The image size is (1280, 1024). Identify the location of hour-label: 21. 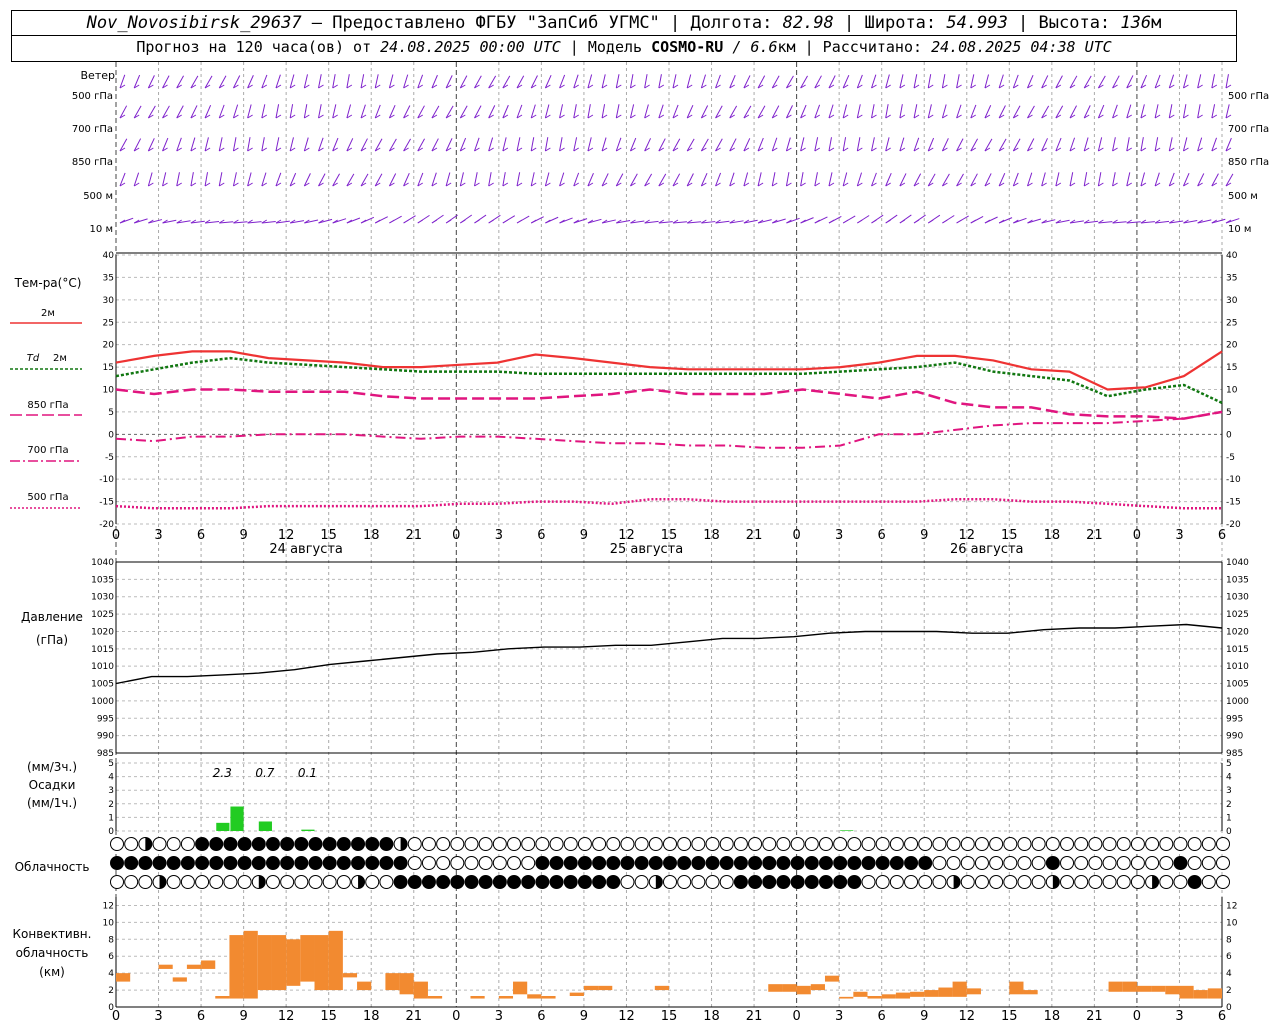
(413, 535).